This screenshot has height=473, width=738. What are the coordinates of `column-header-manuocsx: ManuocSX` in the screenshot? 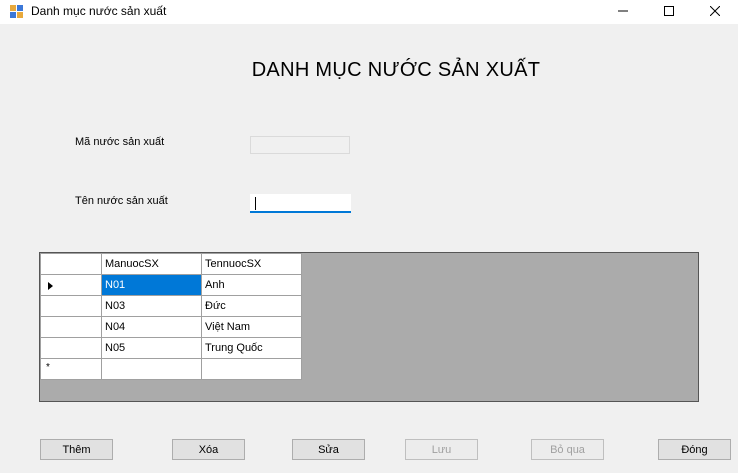 It's located at (151, 264).